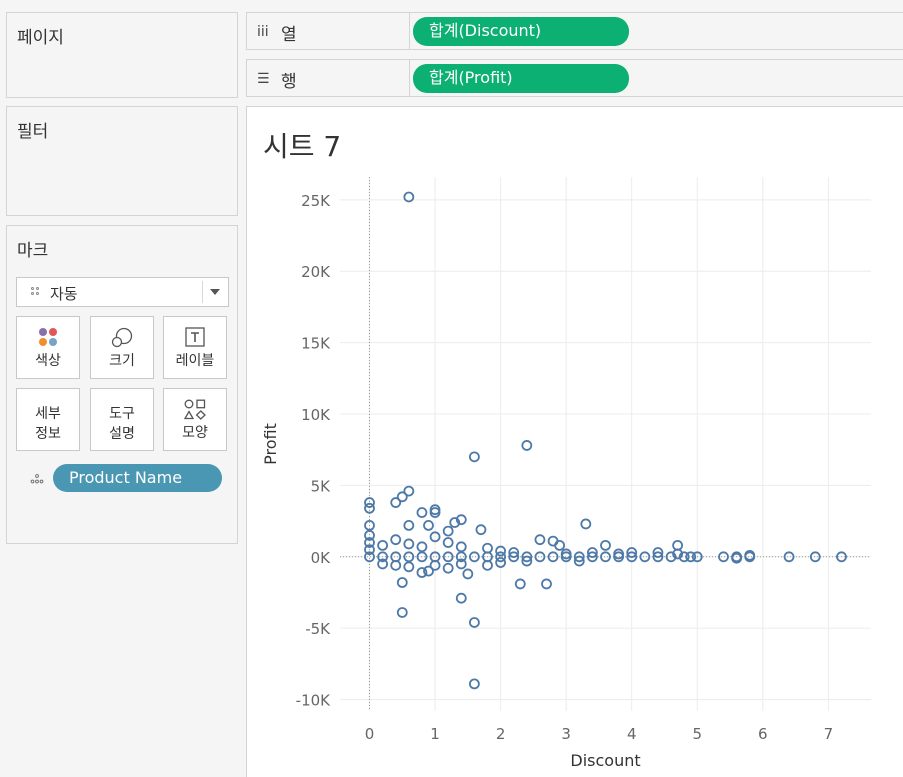  I want to click on marks-title: 마크, so click(33, 251).